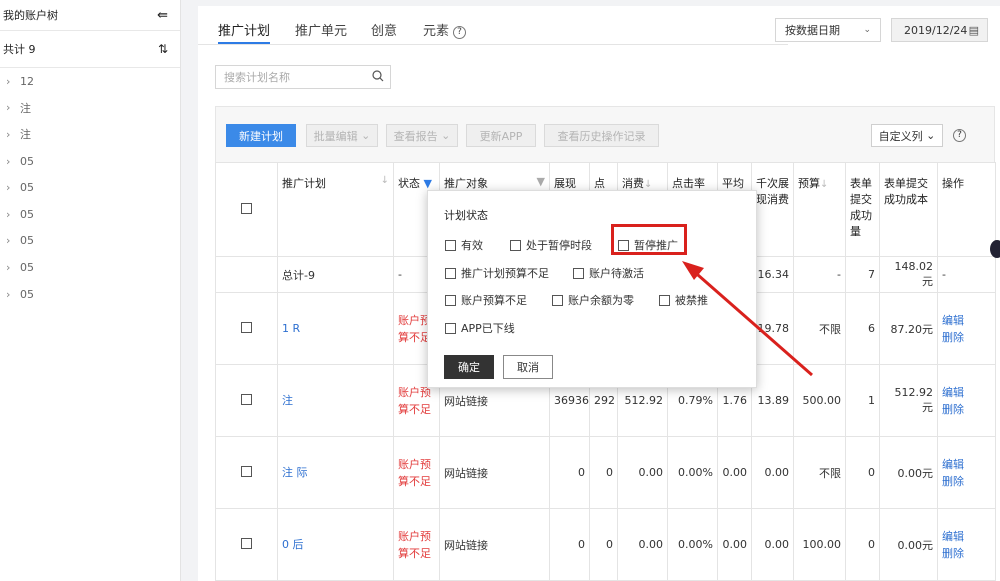 The width and height of the screenshot is (1000, 581). Describe the element at coordinates (162, 15) in the screenshot. I see `collapse-tree-icon: ⇚` at that location.